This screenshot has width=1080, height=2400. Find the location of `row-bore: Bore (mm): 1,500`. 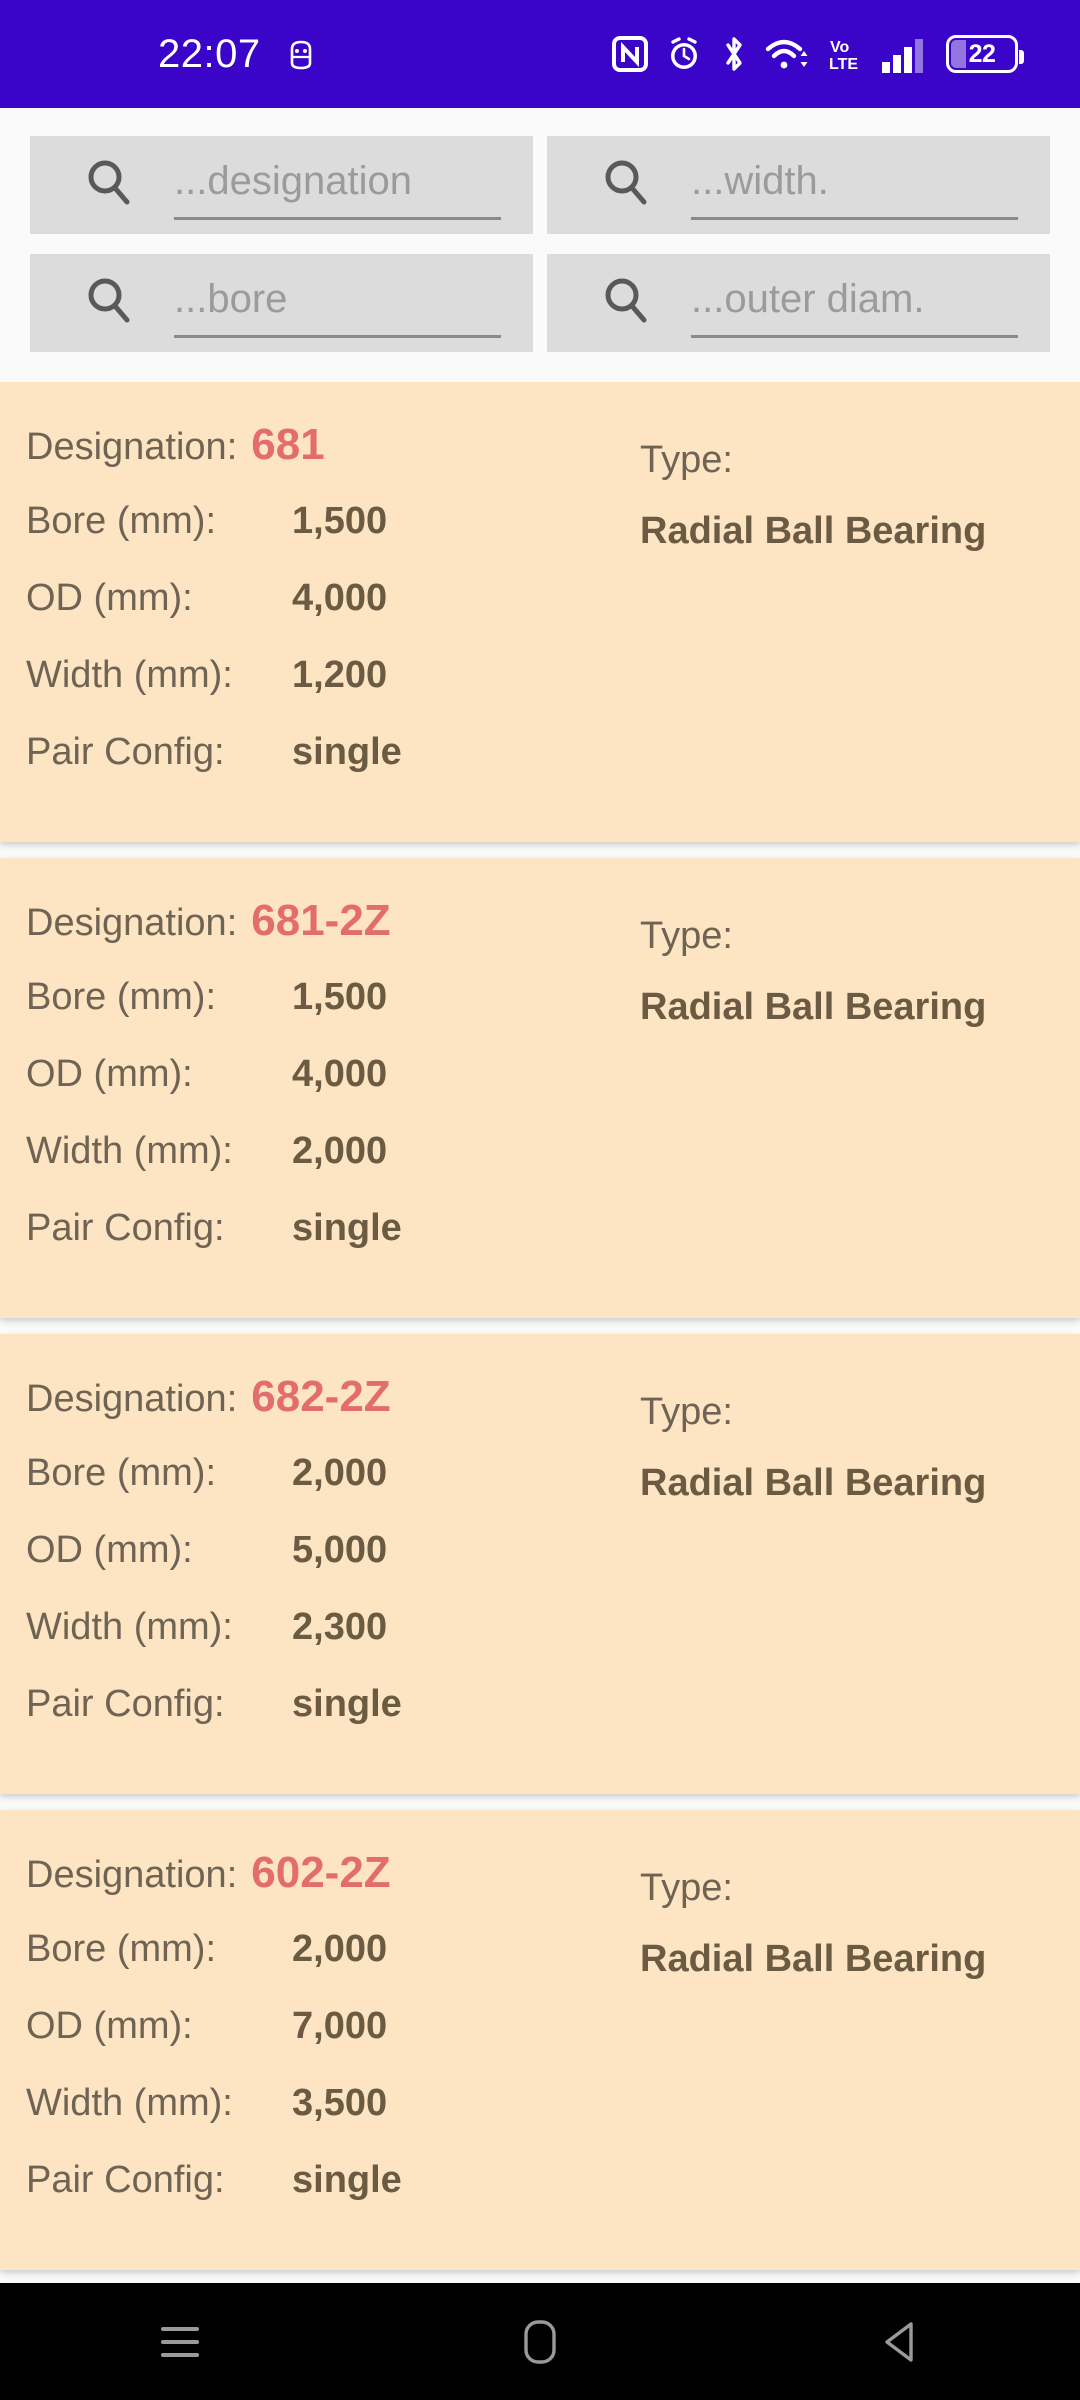

row-bore: Bore (mm): 1,500 is located at coordinates (323, 538).